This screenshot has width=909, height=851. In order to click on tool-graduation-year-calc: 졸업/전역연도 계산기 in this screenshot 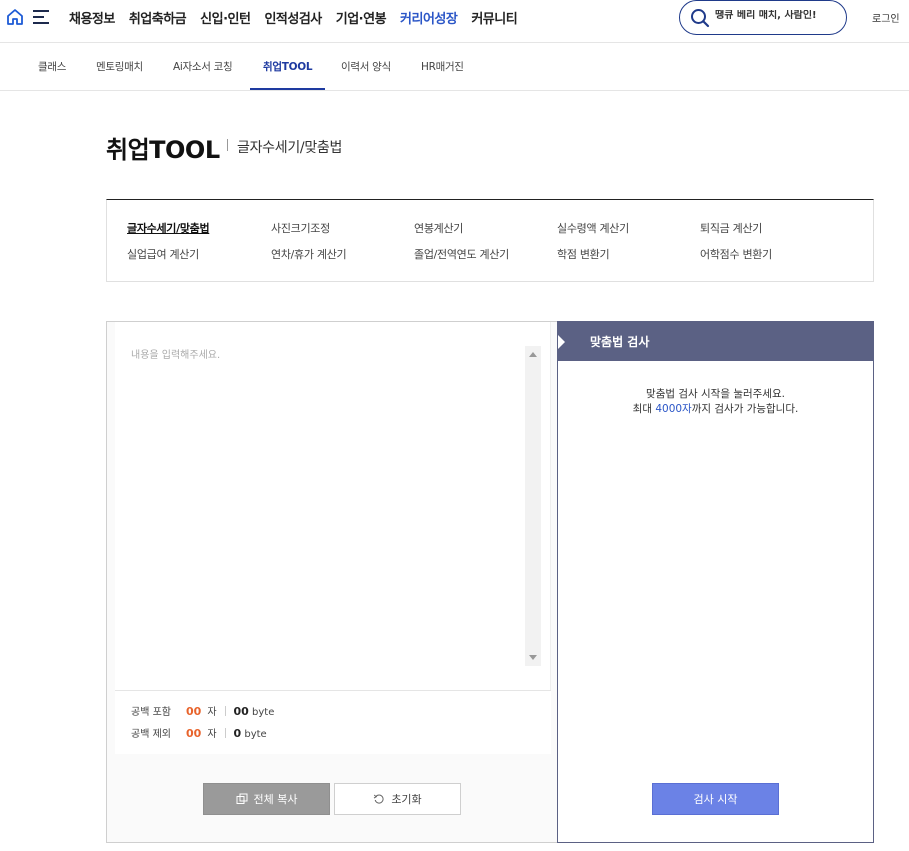, I will do `click(461, 254)`.